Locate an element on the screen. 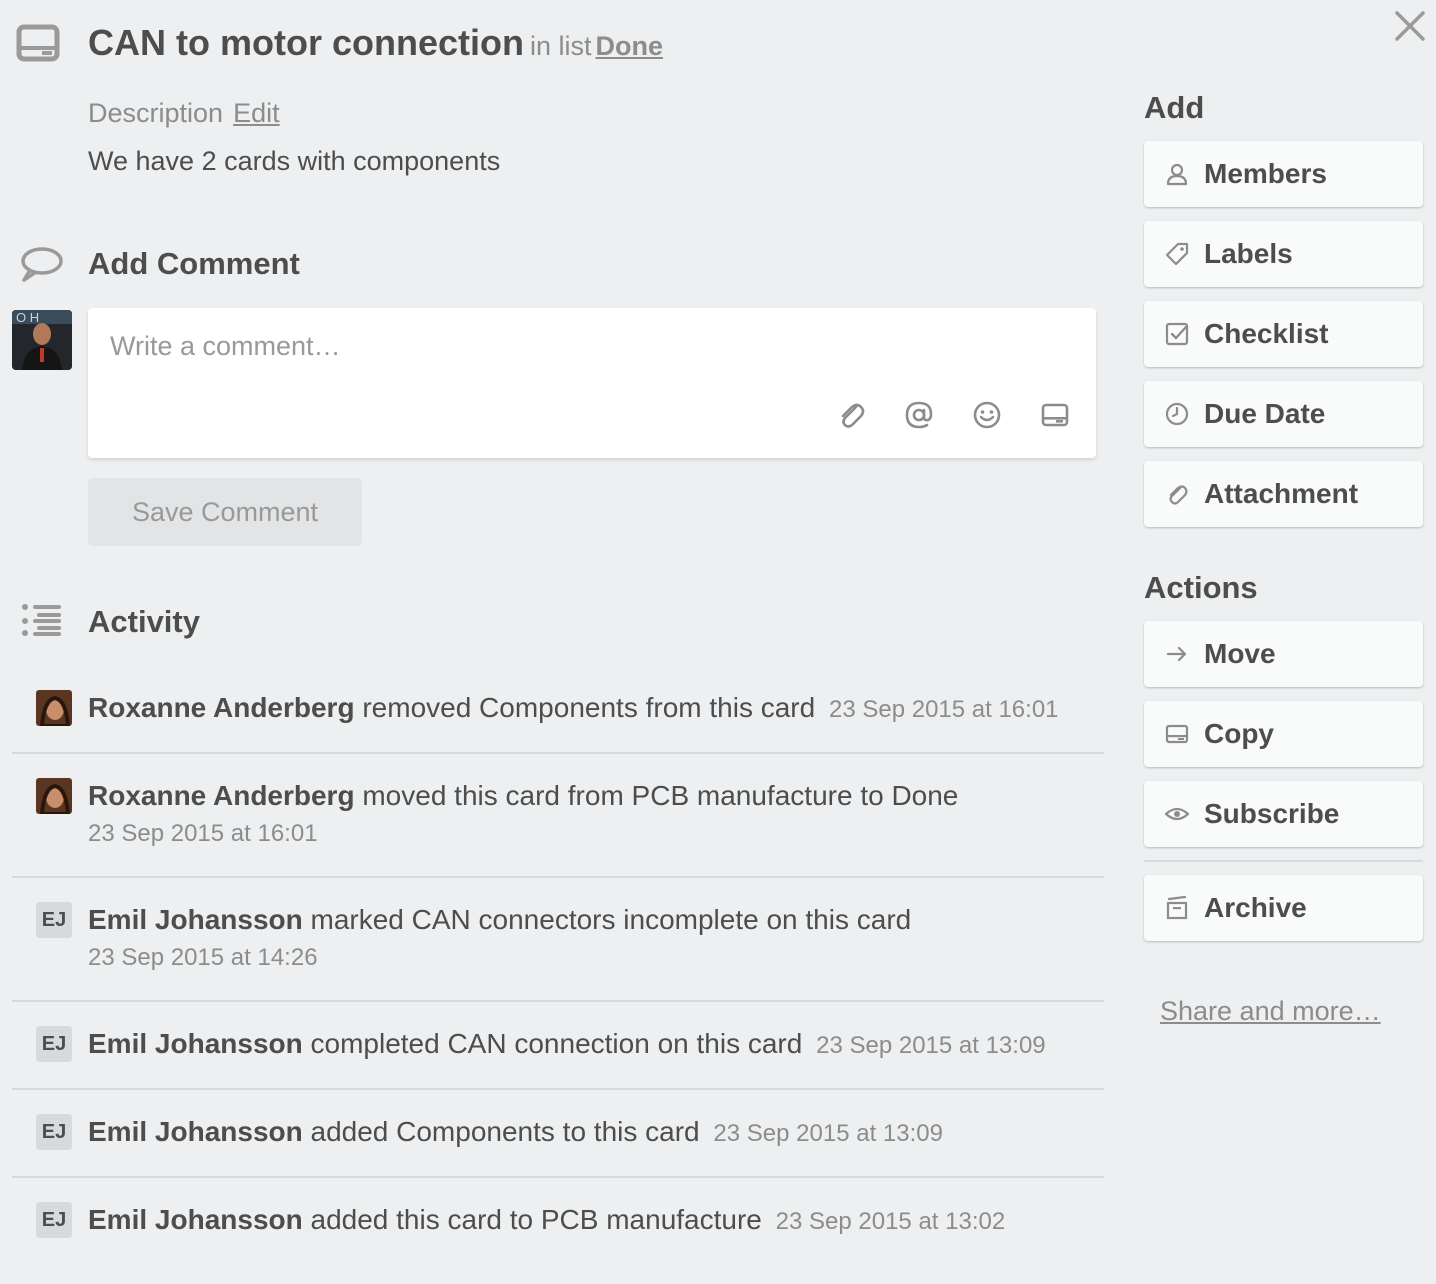 Image resolution: width=1436 pixels, height=1284 pixels. card-title: CAN to motor connection is located at coordinates (306, 42).